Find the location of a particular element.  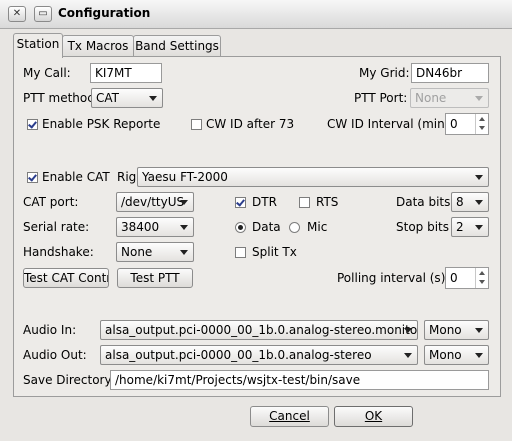

audio-out-channel-select: Mono is located at coordinates (456, 355).